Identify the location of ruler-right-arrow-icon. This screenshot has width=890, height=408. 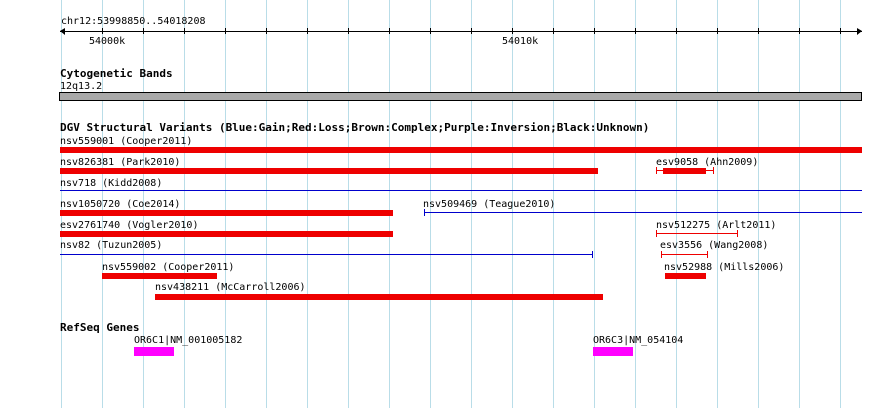
(859, 31).